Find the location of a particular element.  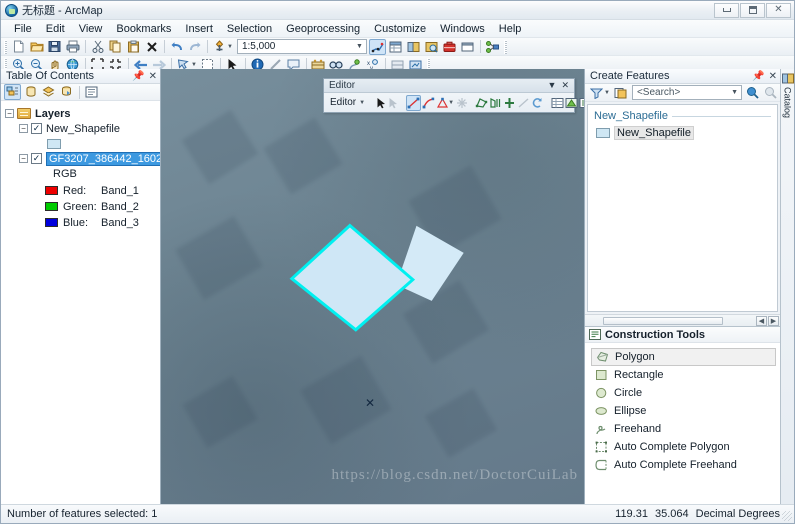

menu-bookmarks: Bookmarks is located at coordinates (143, 29).